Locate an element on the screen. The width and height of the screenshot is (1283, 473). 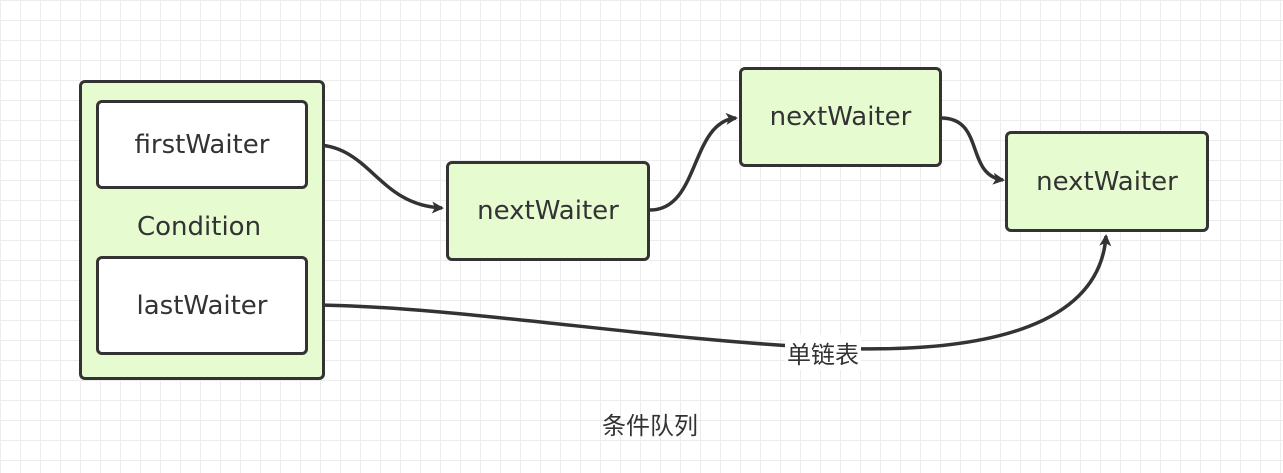
last-waiter-node: lastWaiter is located at coordinates (202, 305).